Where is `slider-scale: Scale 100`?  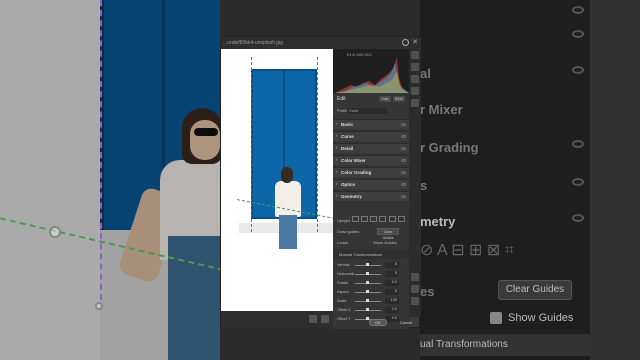 slider-scale: Scale 100 is located at coordinates (371, 301).